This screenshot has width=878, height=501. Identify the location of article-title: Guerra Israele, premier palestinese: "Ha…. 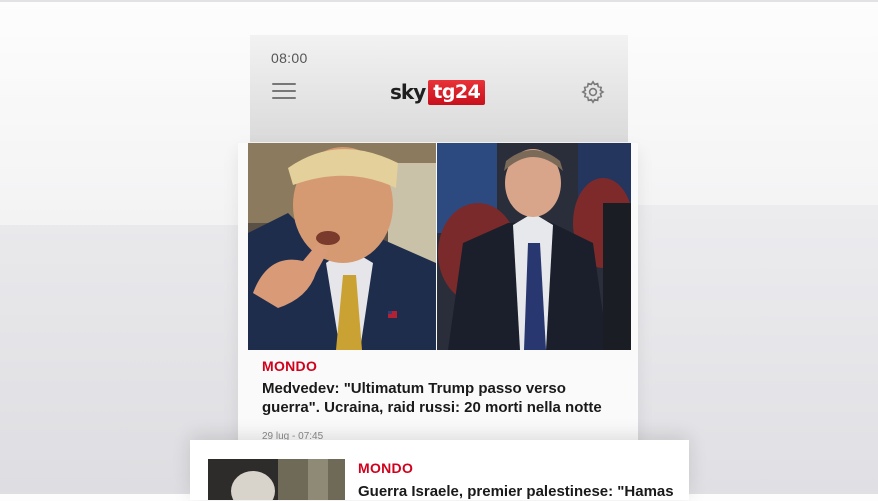
(523, 491).